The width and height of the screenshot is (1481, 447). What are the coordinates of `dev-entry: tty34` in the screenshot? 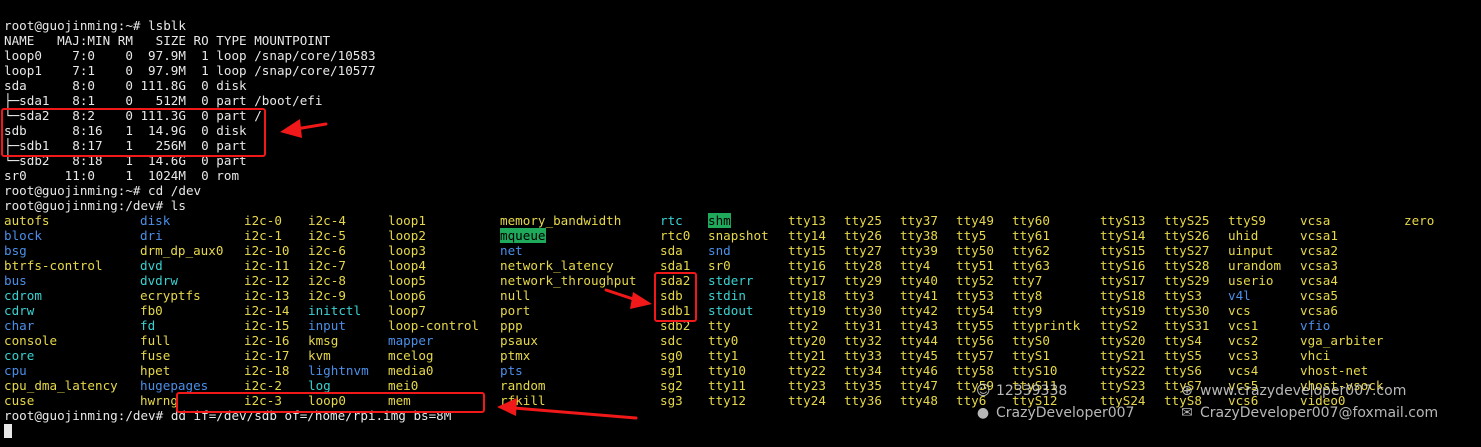 It's located at (863, 370).